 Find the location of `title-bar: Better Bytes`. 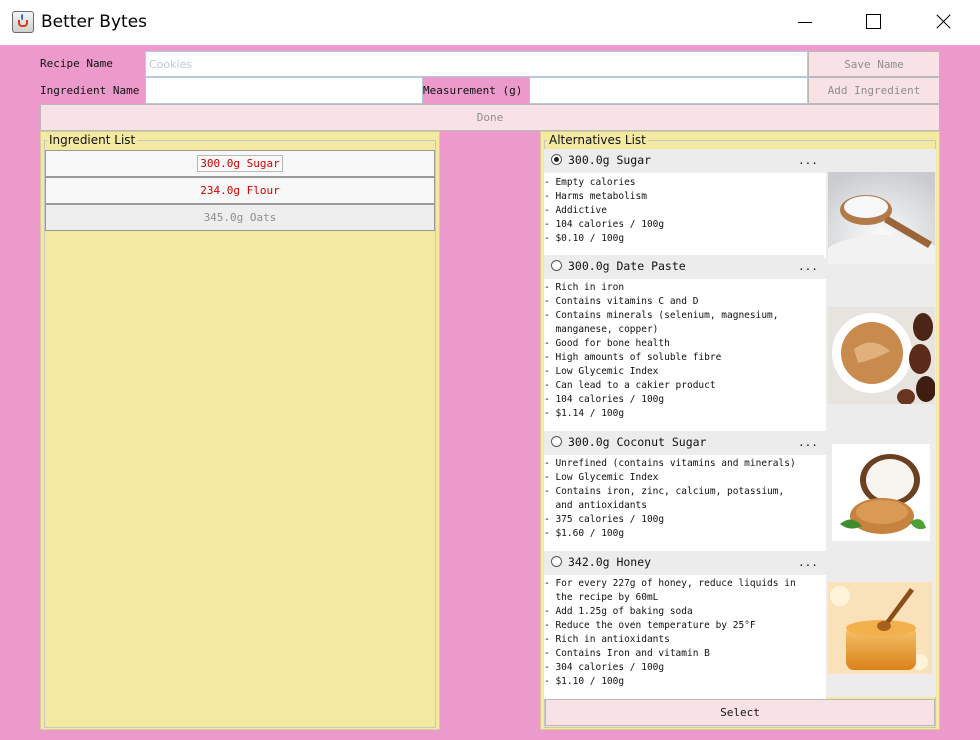

title-bar: Better Bytes is located at coordinates (490, 22).